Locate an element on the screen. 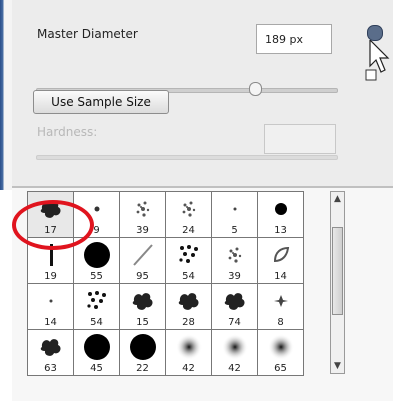  scrollbar-thumb is located at coordinates (337, 271).